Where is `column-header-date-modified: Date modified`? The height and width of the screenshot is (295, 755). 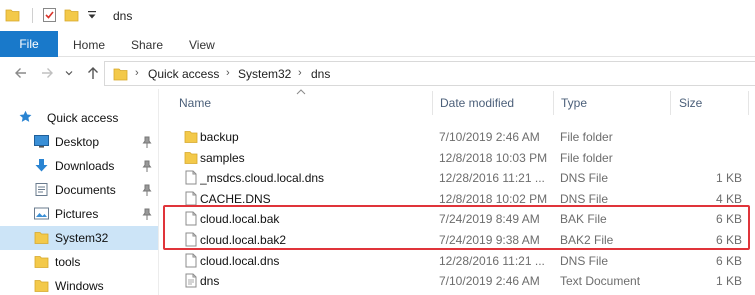
column-header-date-modified: Date modified is located at coordinates (477, 103).